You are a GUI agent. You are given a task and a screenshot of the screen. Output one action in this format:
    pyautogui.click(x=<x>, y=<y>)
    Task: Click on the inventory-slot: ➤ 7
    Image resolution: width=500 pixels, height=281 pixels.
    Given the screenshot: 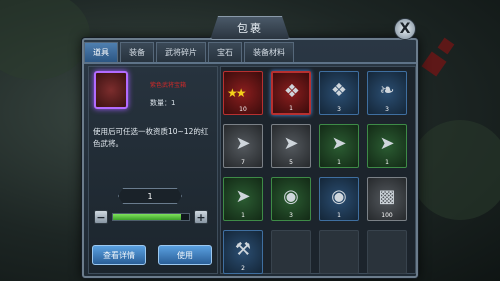 What is the action you would take?
    pyautogui.click(x=243, y=146)
    